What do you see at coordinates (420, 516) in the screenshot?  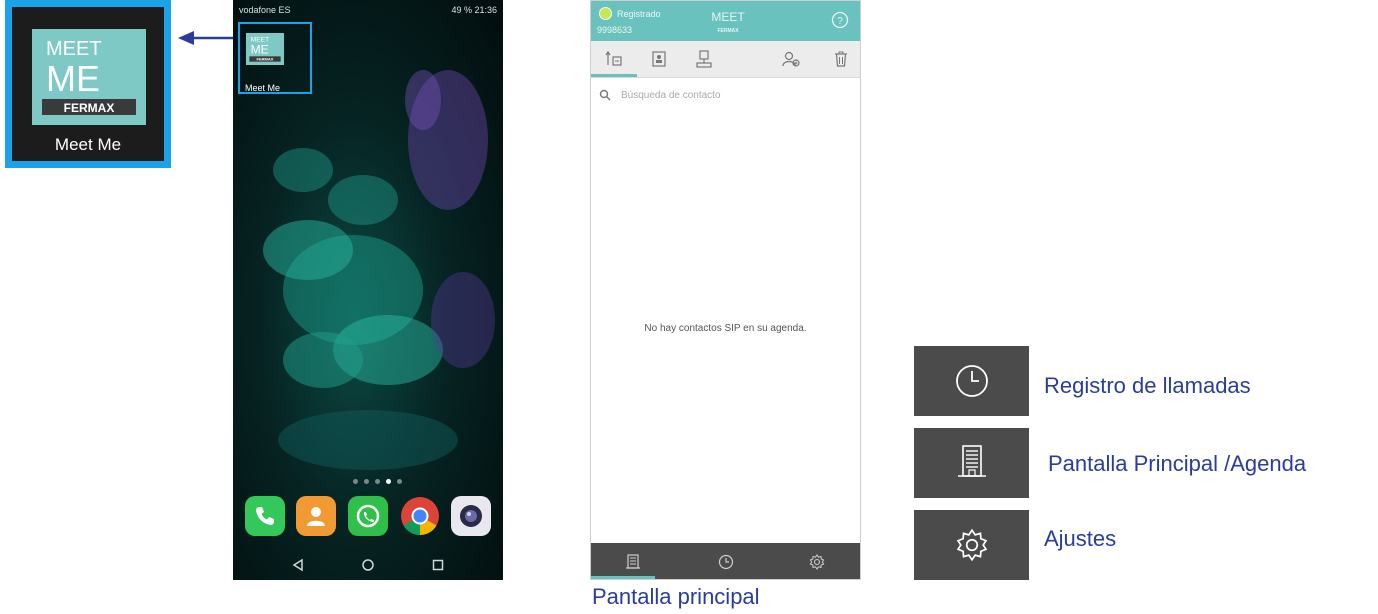 I see `chrome-icon` at bounding box center [420, 516].